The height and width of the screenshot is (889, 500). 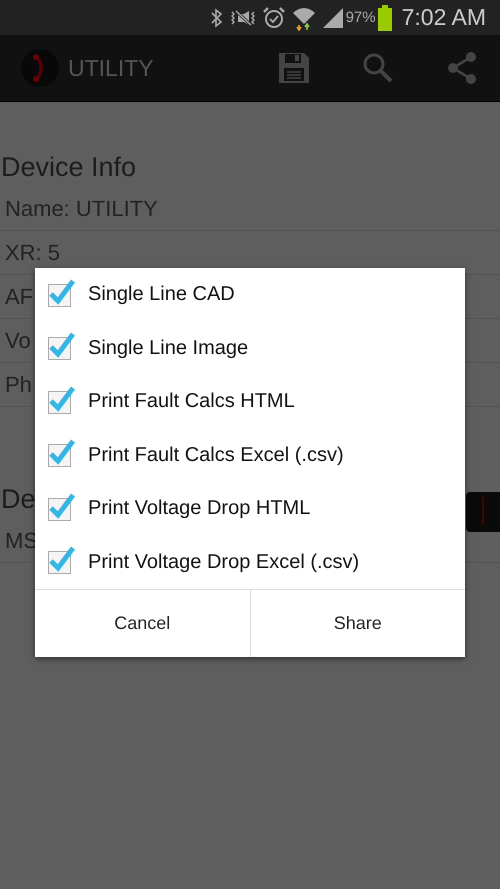 What do you see at coordinates (294, 68) in the screenshot?
I see `save-icon` at bounding box center [294, 68].